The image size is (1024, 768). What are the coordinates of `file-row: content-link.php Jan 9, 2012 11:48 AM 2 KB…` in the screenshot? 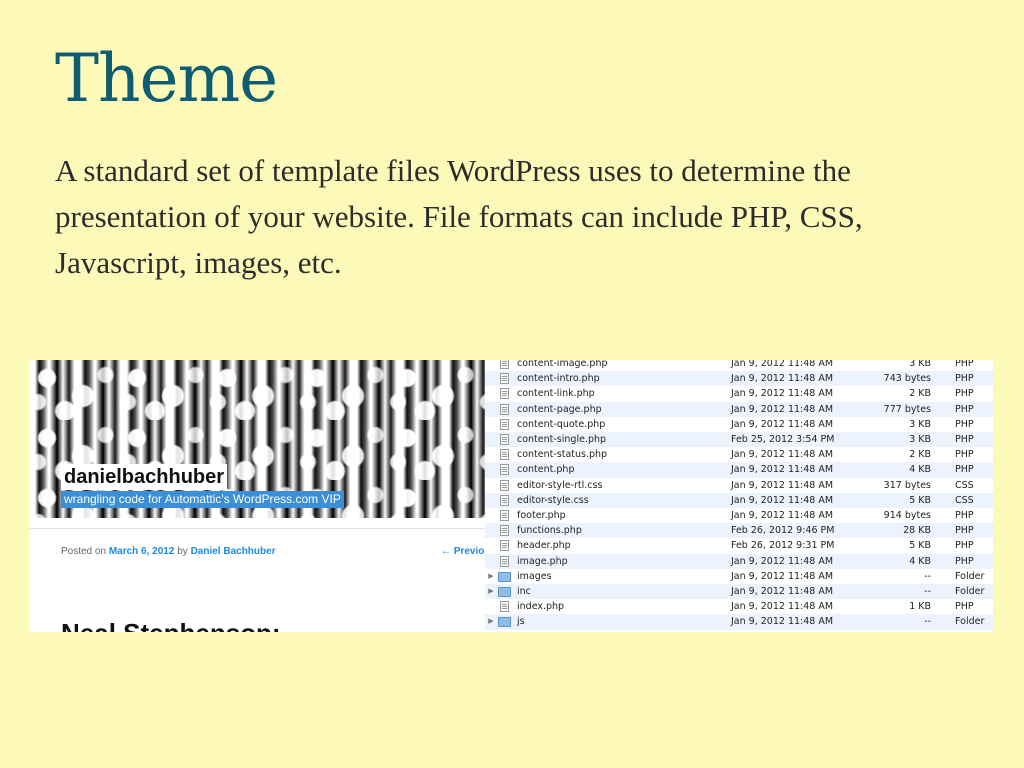 It's located at (739, 393).